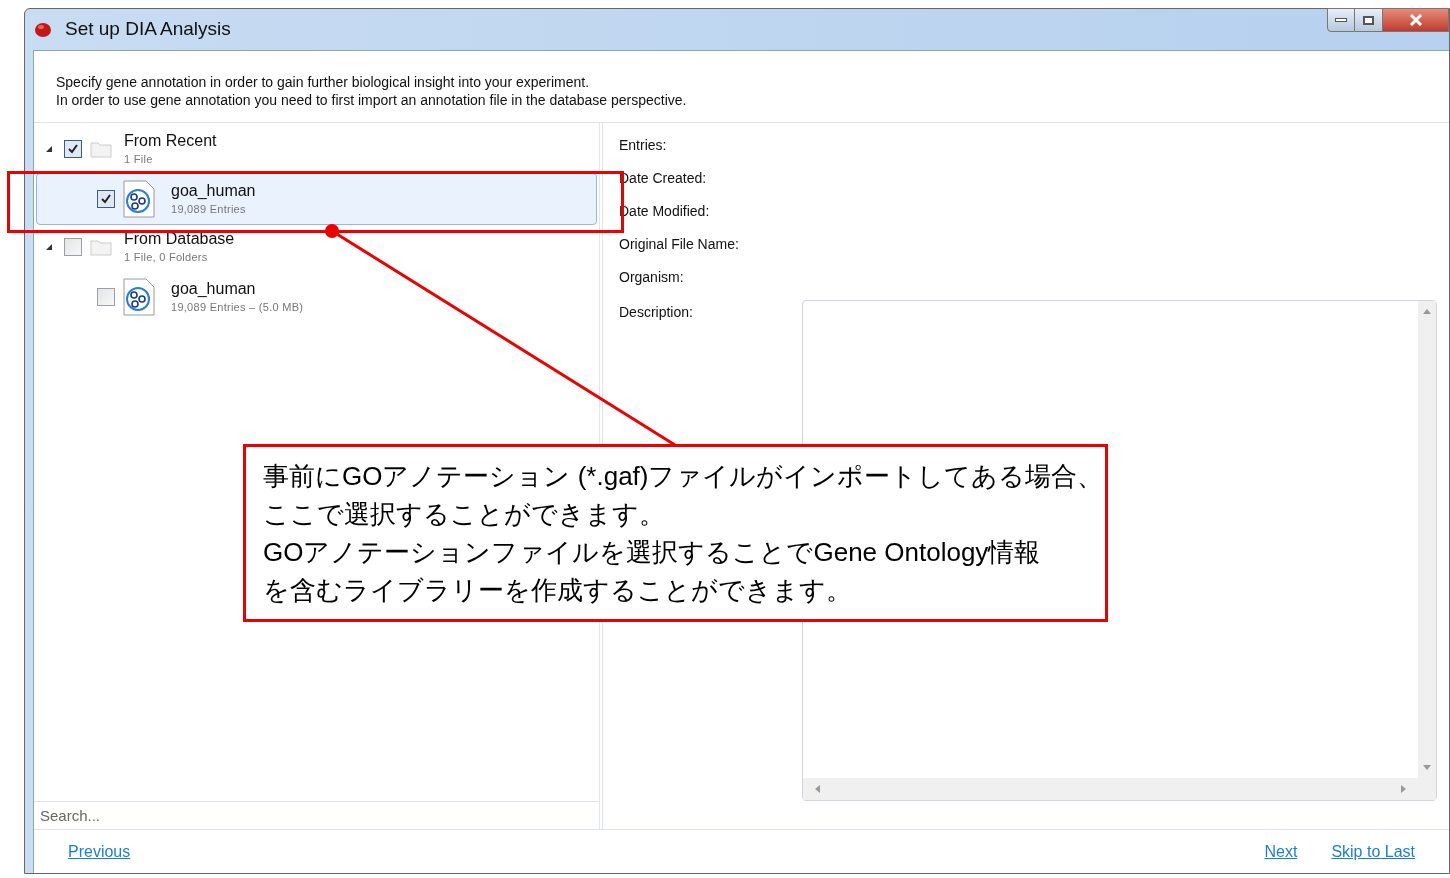  I want to click on detail-label: Original File Name:, so click(679, 244).